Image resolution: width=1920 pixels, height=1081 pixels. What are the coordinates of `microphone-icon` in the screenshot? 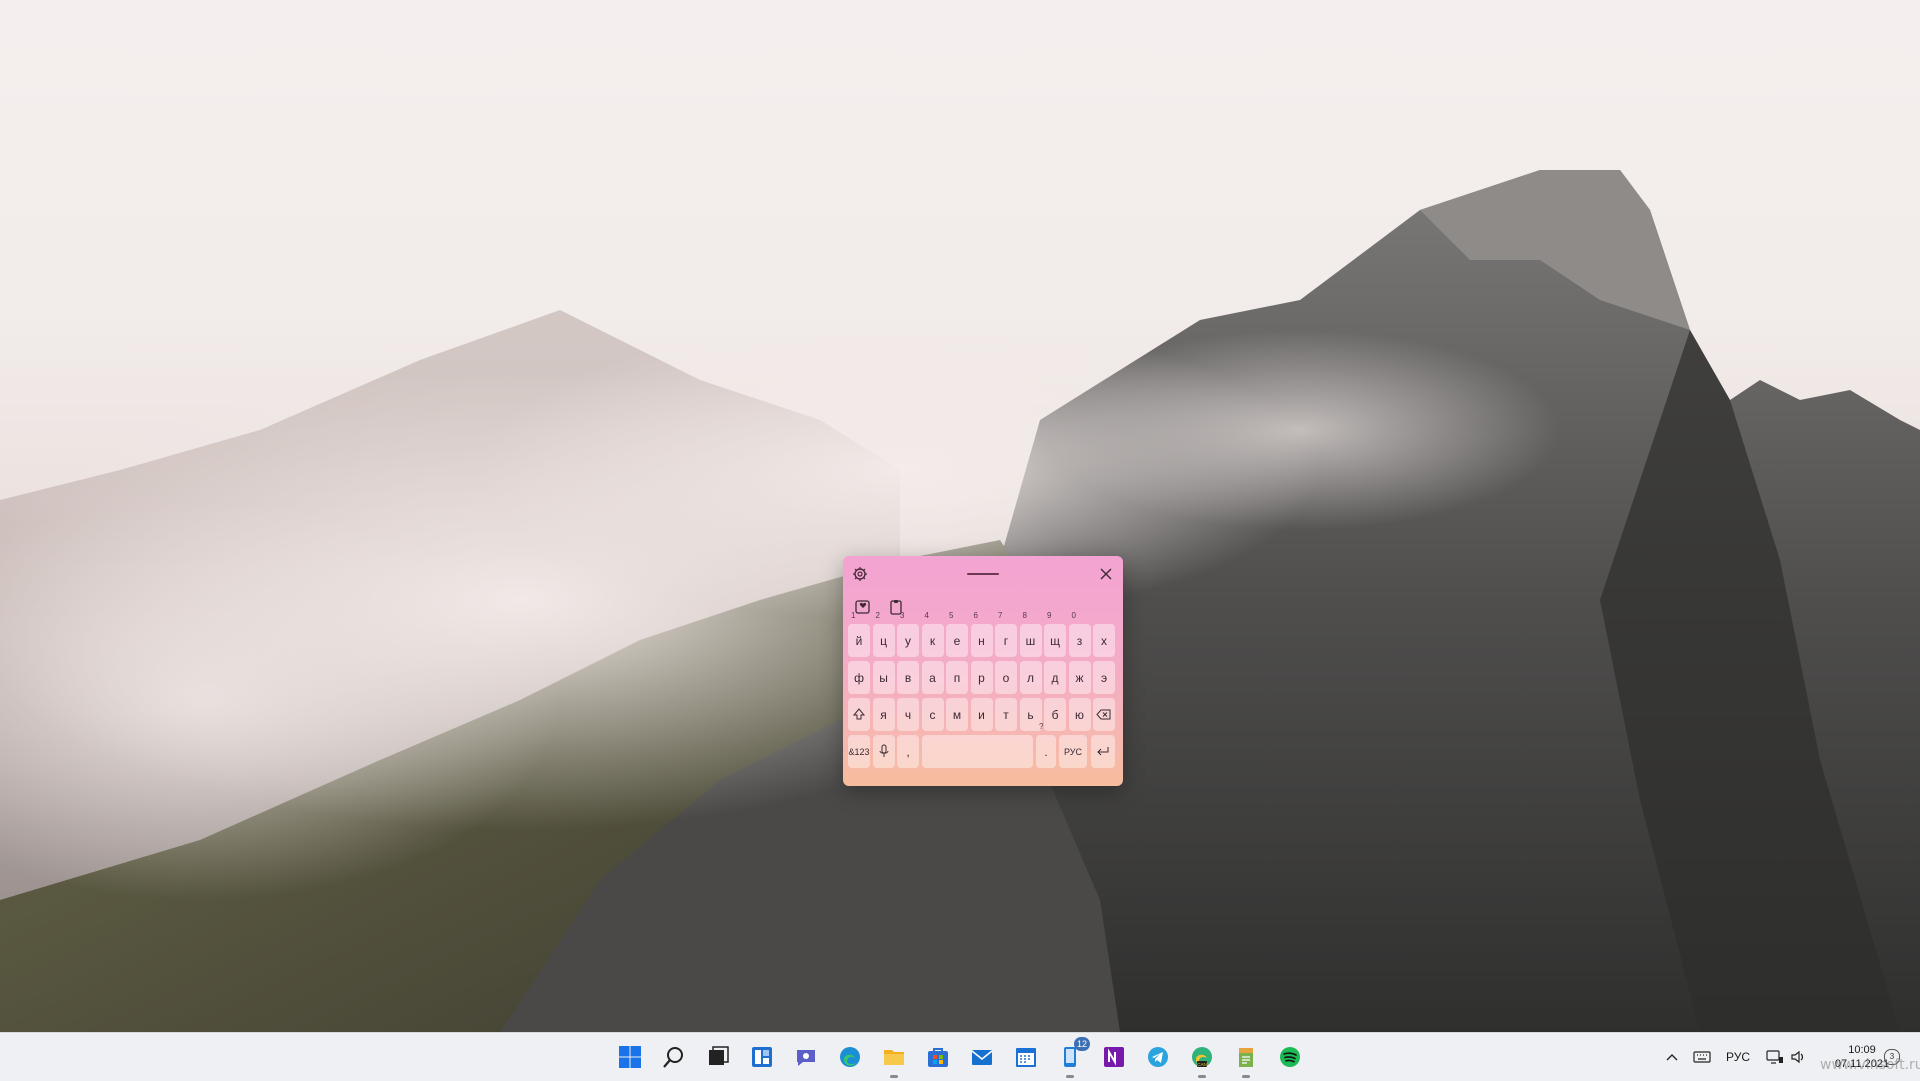 It's located at (883, 750).